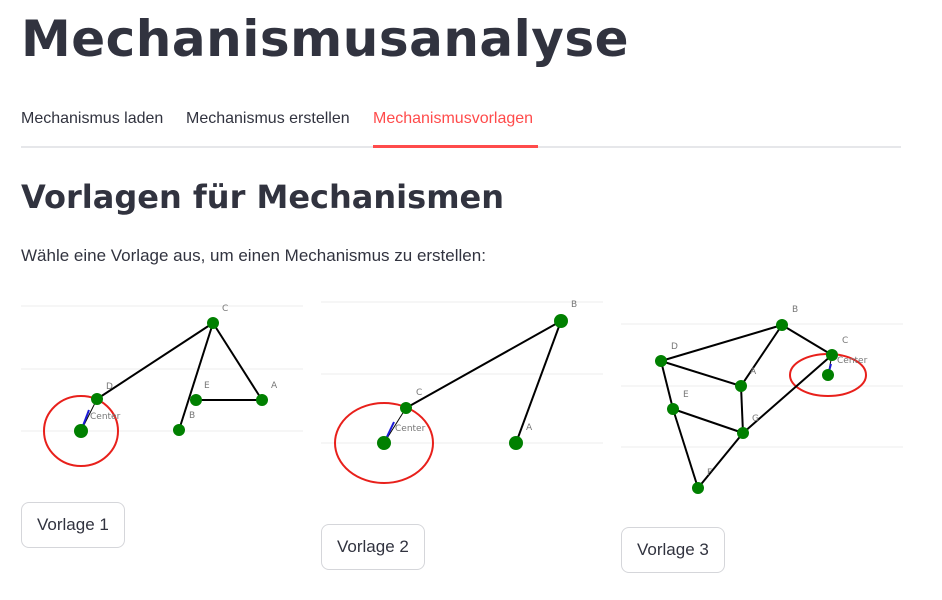 This screenshot has height=600, width=942. I want to click on joint-f, so click(698, 488).